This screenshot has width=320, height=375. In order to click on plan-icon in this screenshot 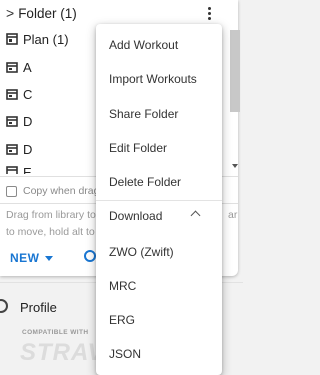, I will do `click(12, 39)`.